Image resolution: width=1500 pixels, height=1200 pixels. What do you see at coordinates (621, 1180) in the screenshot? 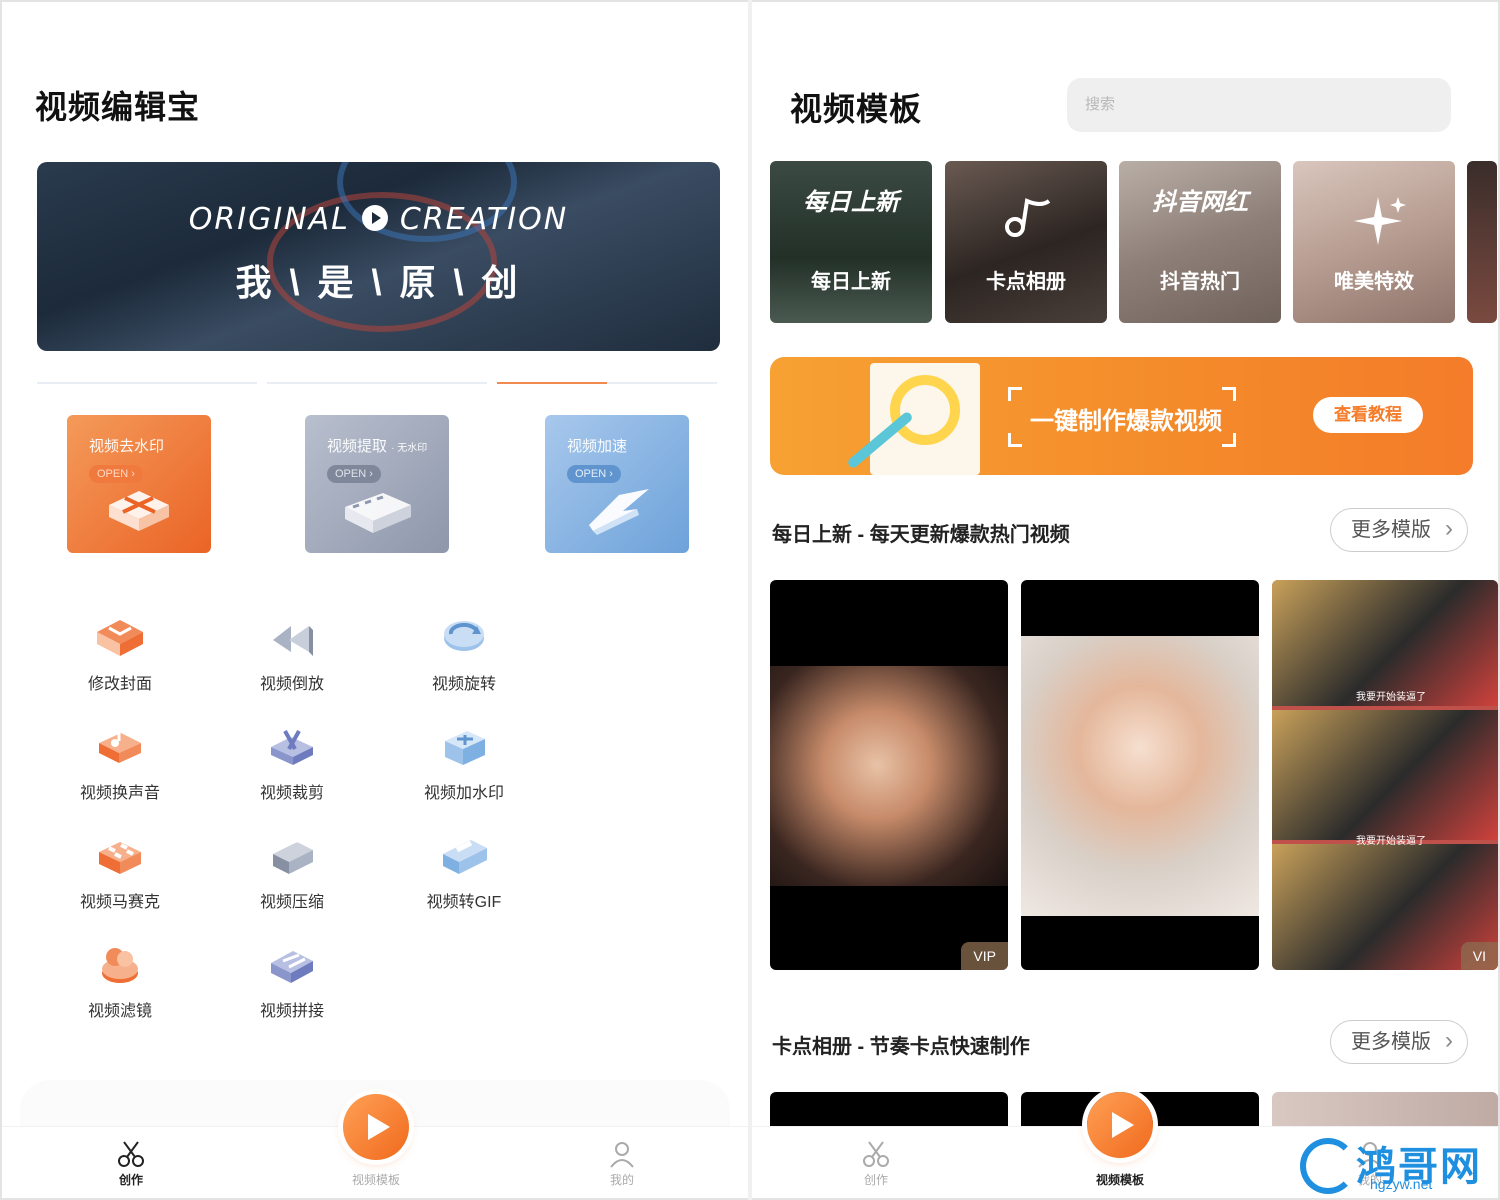
I see `nav-label: 我的` at bounding box center [621, 1180].